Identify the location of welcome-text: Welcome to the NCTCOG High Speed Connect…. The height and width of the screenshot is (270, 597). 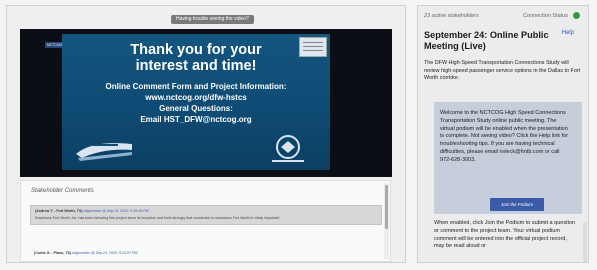
(504, 136).